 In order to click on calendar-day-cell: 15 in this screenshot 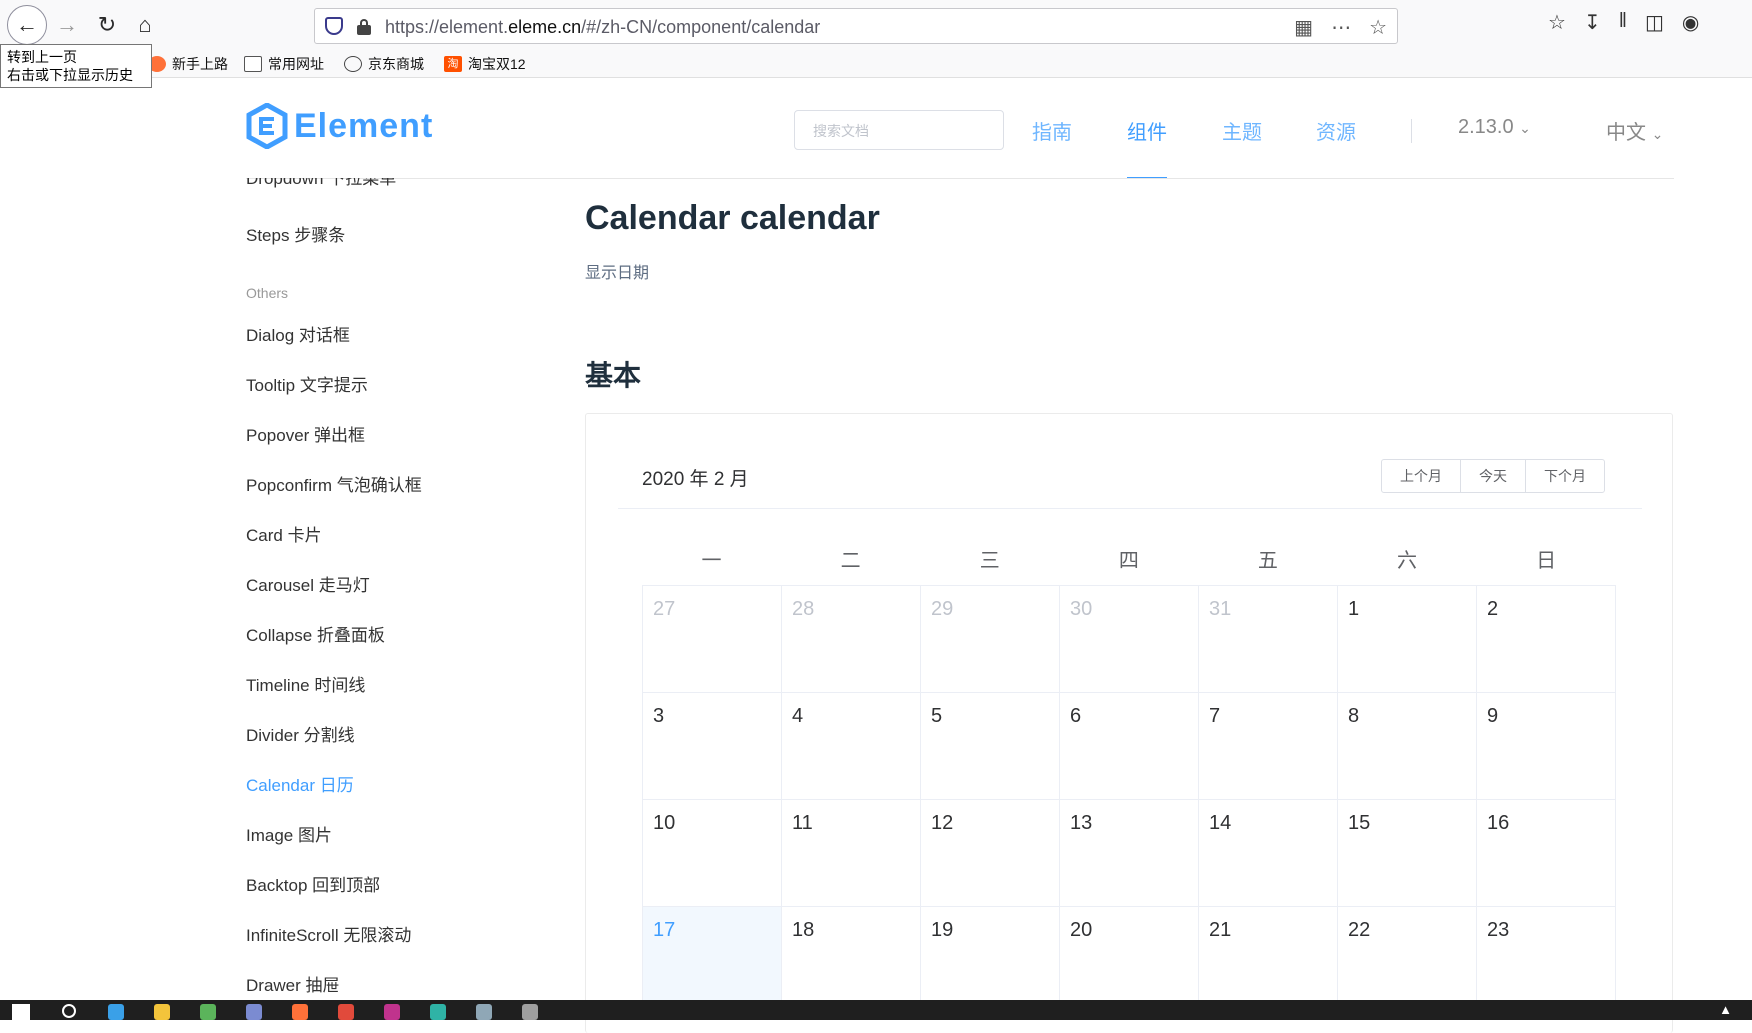, I will do `click(1407, 853)`.